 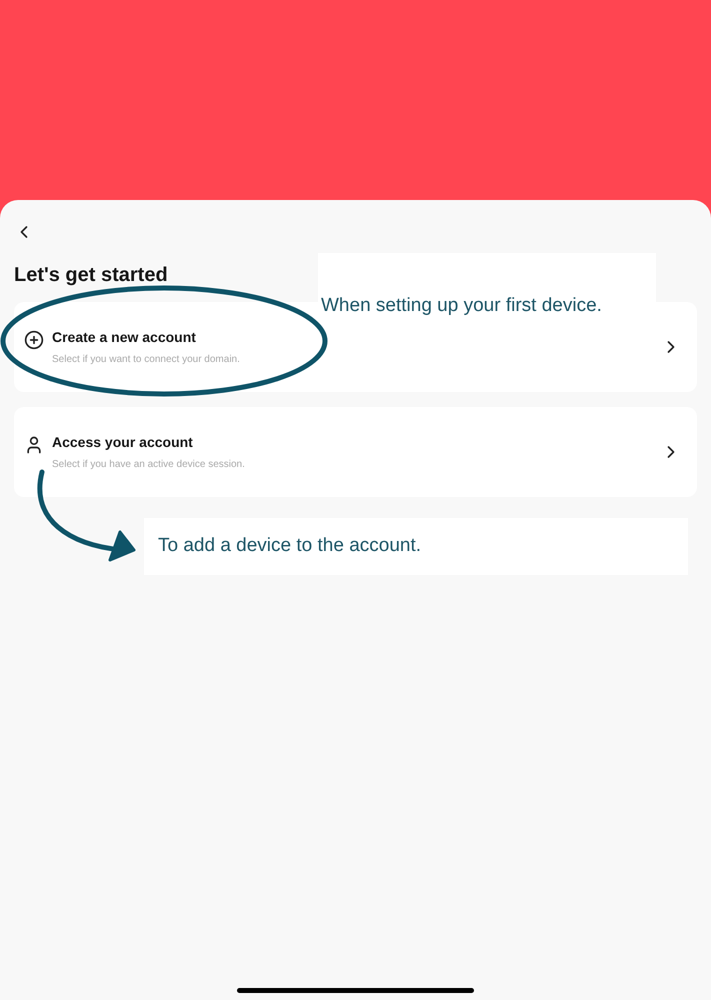 I want to click on annotation-text: To add a device to the account., so click(x=290, y=546).